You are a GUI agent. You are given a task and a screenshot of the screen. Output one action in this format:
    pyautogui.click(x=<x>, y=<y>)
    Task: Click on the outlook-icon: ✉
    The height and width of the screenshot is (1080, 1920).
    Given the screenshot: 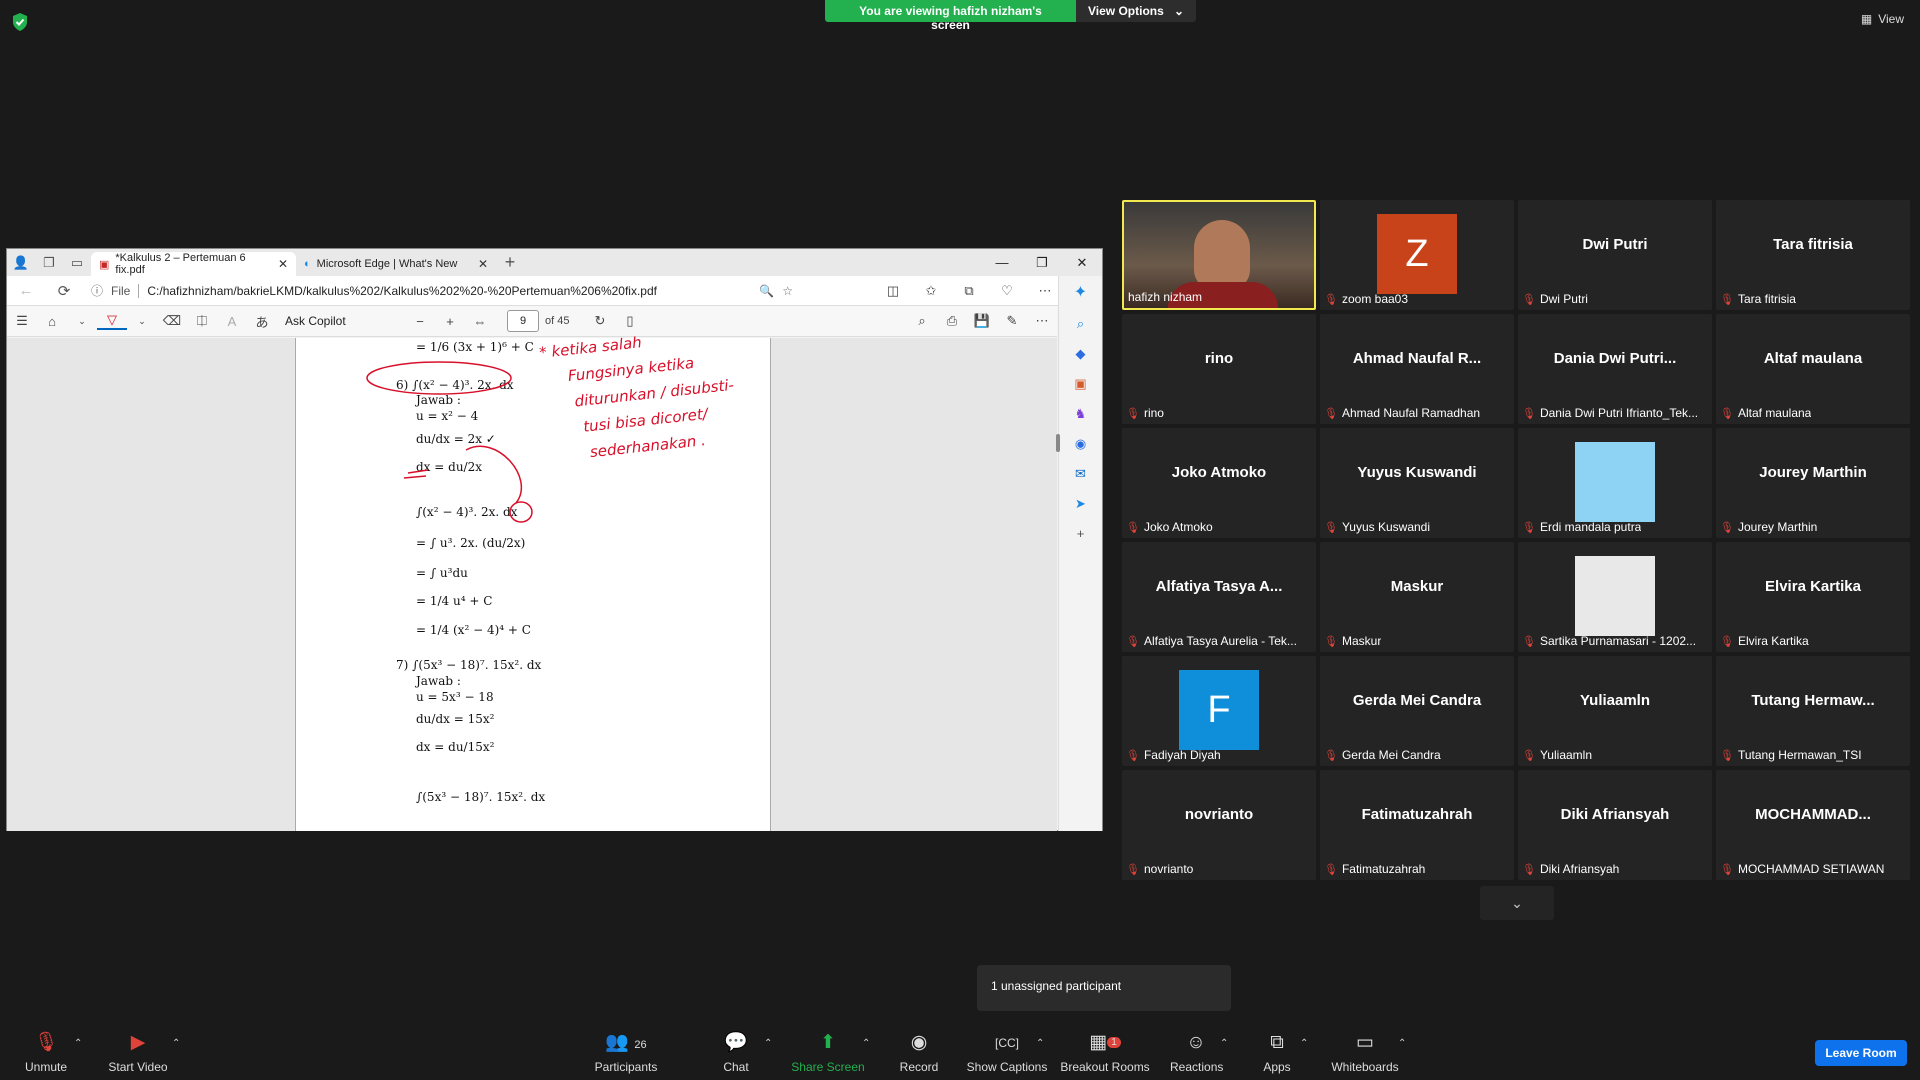 What is the action you would take?
    pyautogui.click(x=1080, y=474)
    